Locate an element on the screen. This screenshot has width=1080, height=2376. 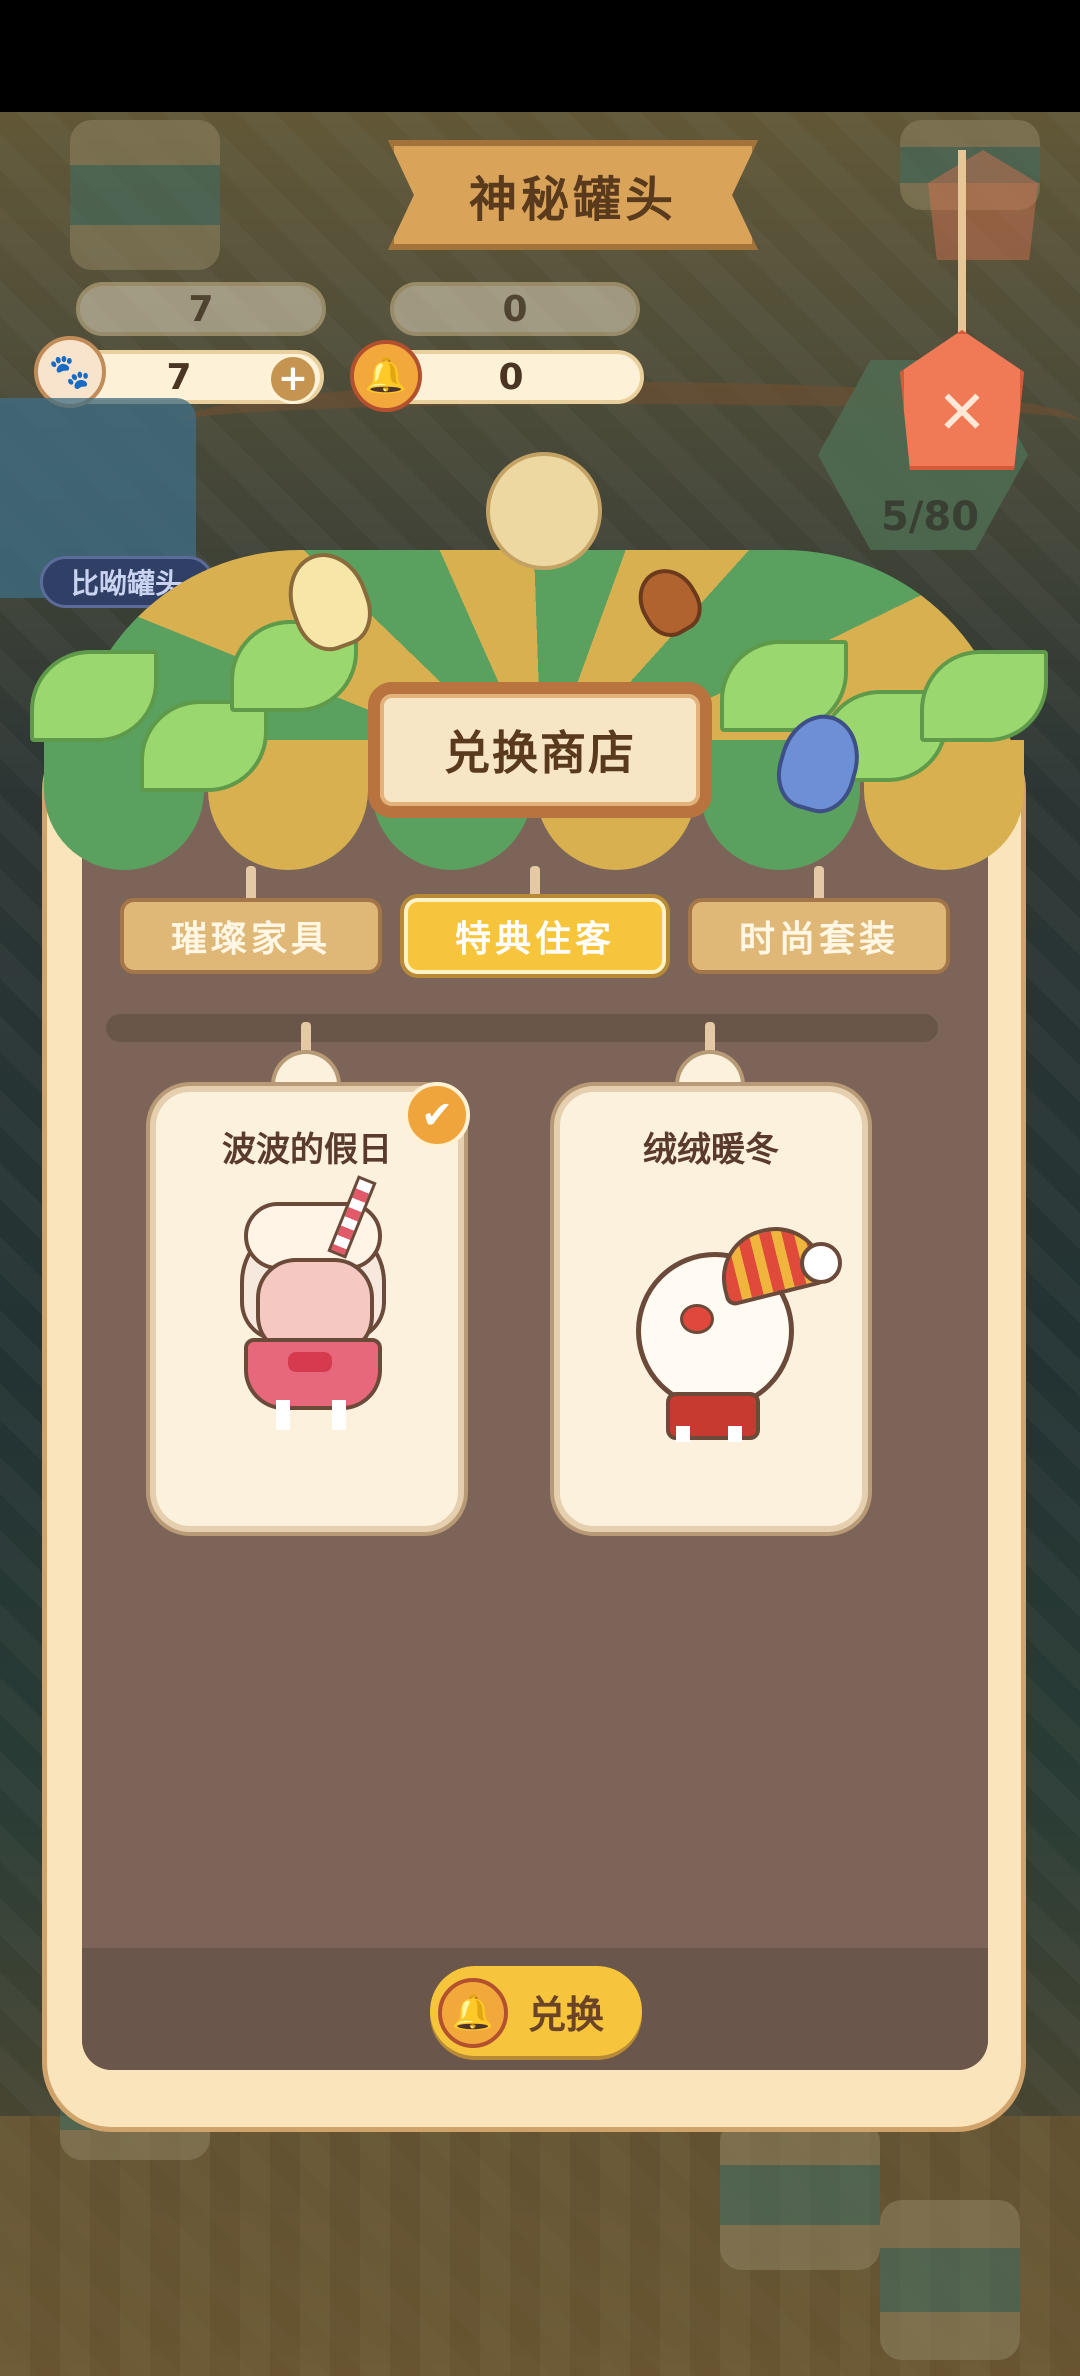
shop-title: 兑换商店 is located at coordinates (540, 753).